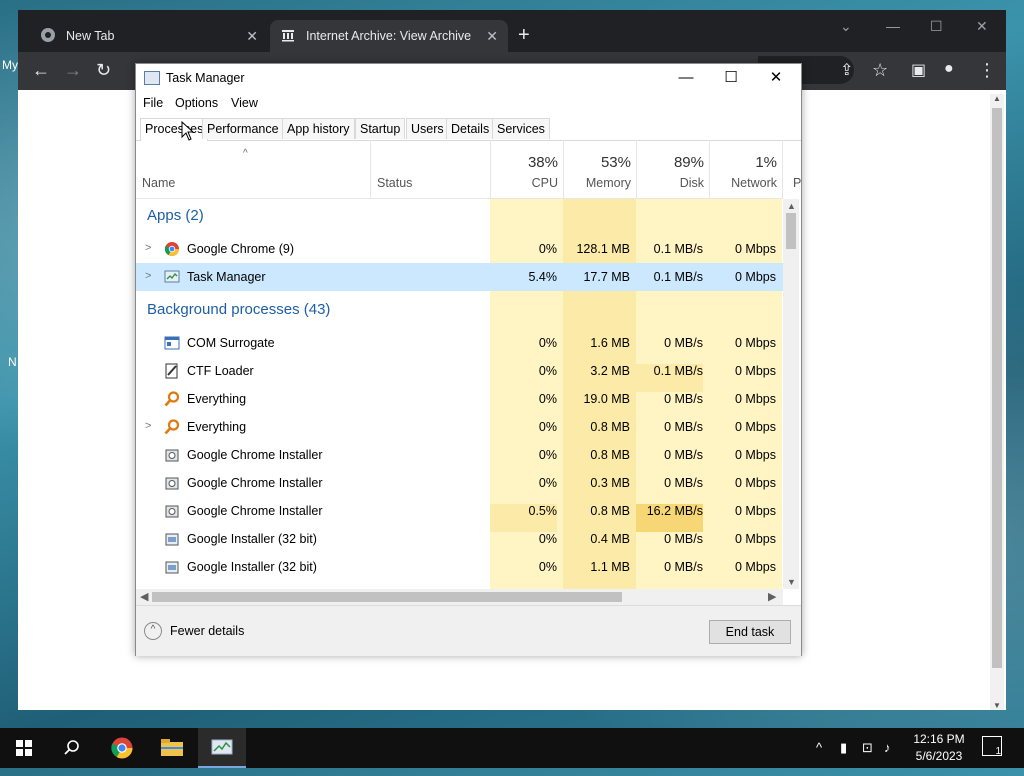  What do you see at coordinates (459, 399) in the screenshot?
I see `table-row: Everything 0% 19.0 MB 0 MB/s 0 Mbps` at bounding box center [459, 399].